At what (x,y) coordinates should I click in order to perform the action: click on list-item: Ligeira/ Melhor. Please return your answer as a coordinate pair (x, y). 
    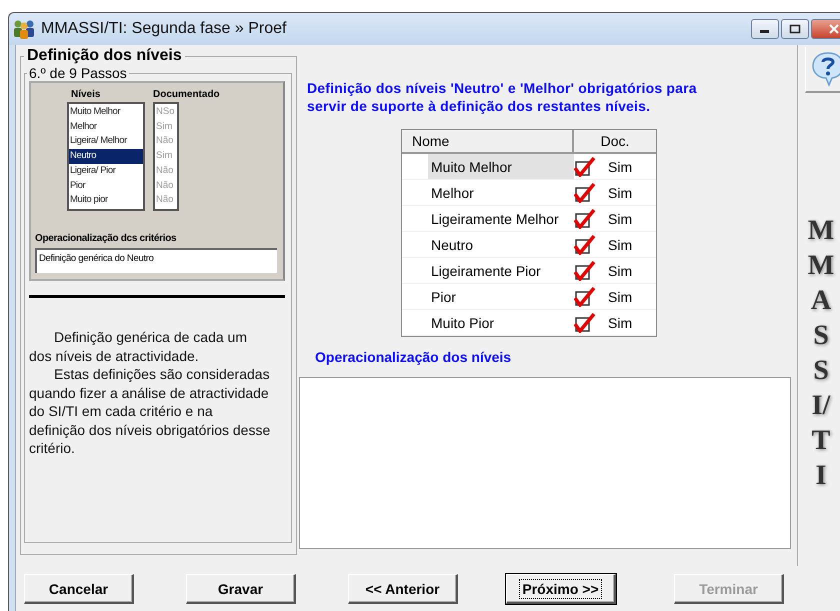
    Looking at the image, I should click on (106, 142).